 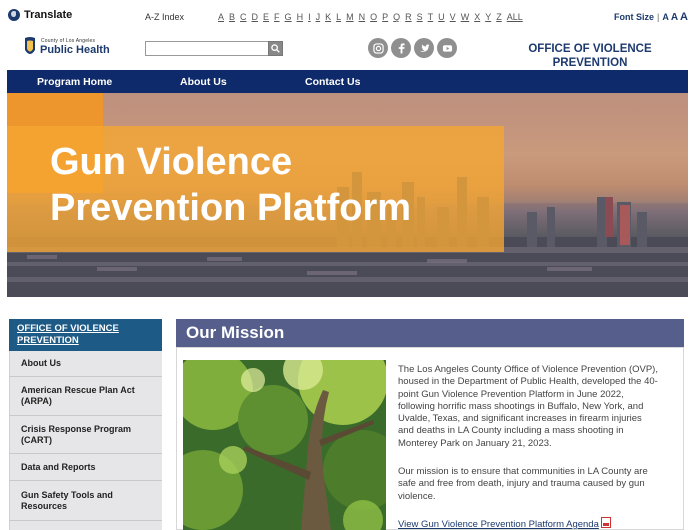 I want to click on search-icon, so click(x=275, y=48).